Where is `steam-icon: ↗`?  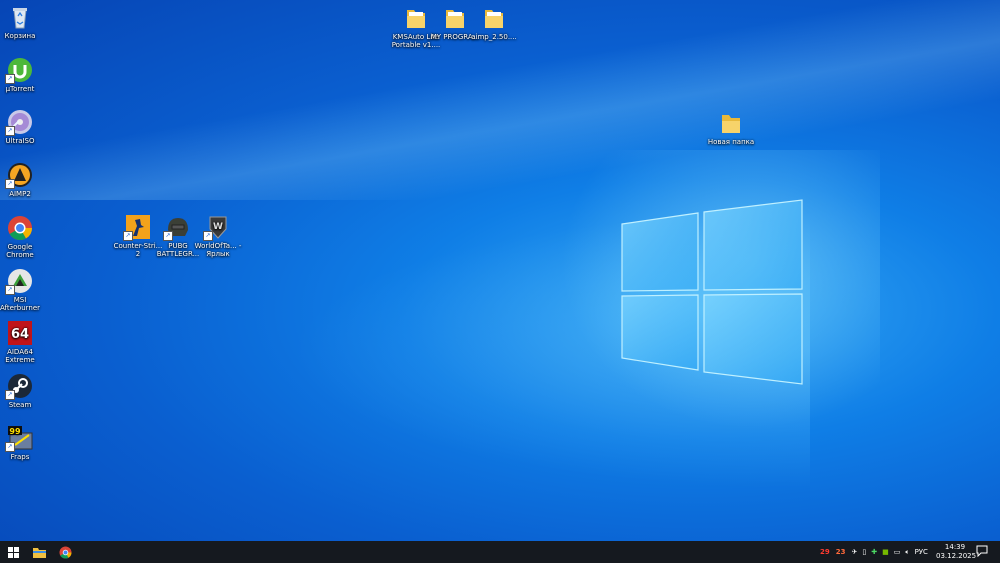 steam-icon: ↗ is located at coordinates (19, 386).